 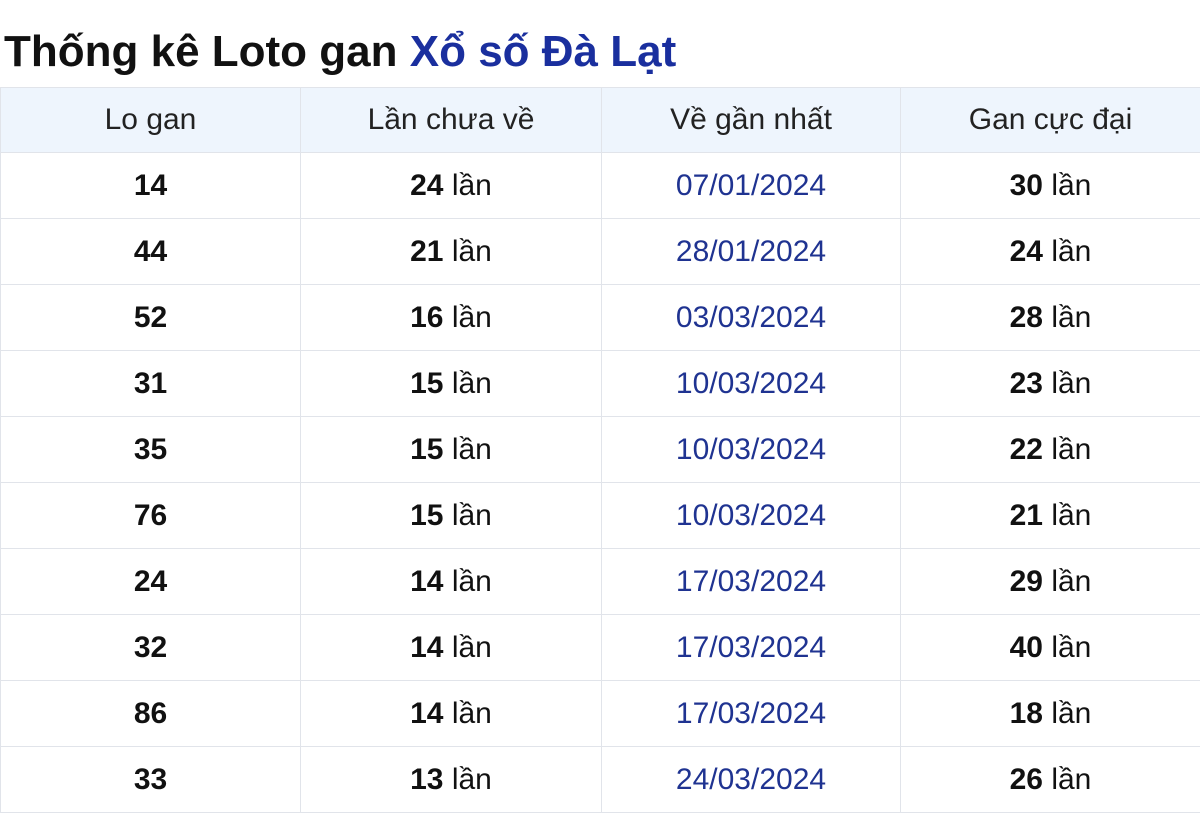 What do you see at coordinates (1026, 779) in the screenshot?
I see `gan-cuc-dai-count: 26` at bounding box center [1026, 779].